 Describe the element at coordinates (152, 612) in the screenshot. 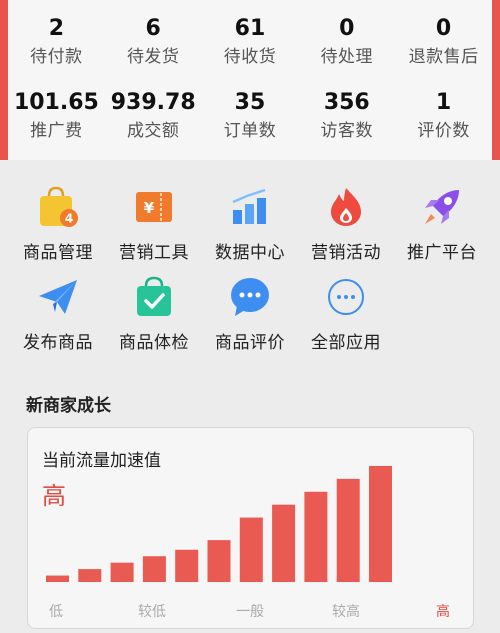

I see `chart-tick-label: 较低` at that location.